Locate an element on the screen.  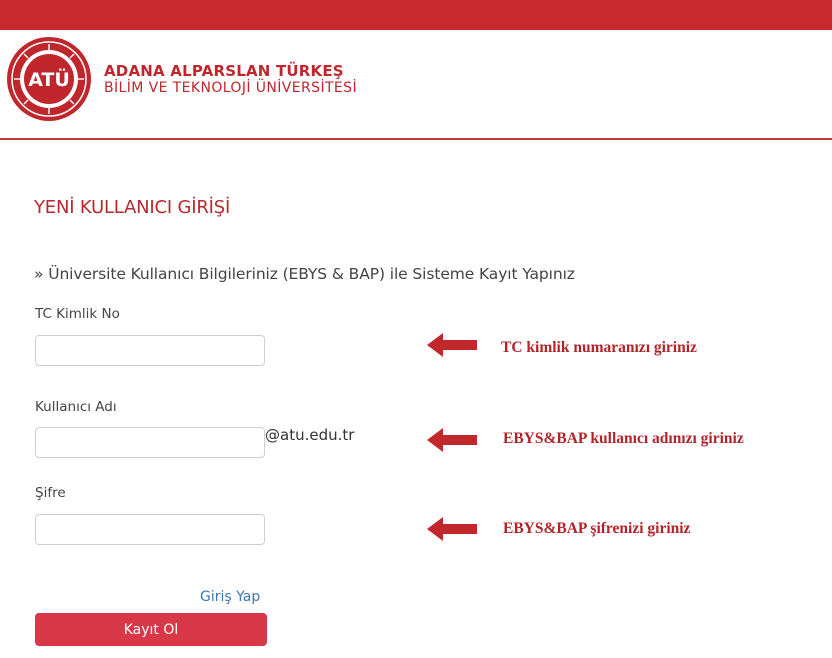
tc-label: TC Kimlik No is located at coordinates (77, 314).